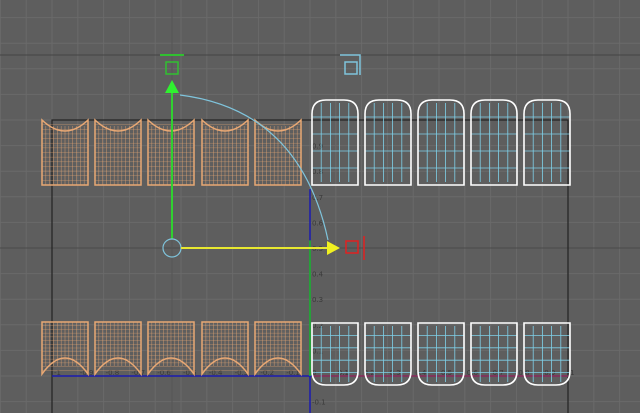 Image resolution: width=640 pixels, height=413 pixels. What do you see at coordinates (318, 223) in the screenshot?
I see `v-tick-label: 0.6` at bounding box center [318, 223].